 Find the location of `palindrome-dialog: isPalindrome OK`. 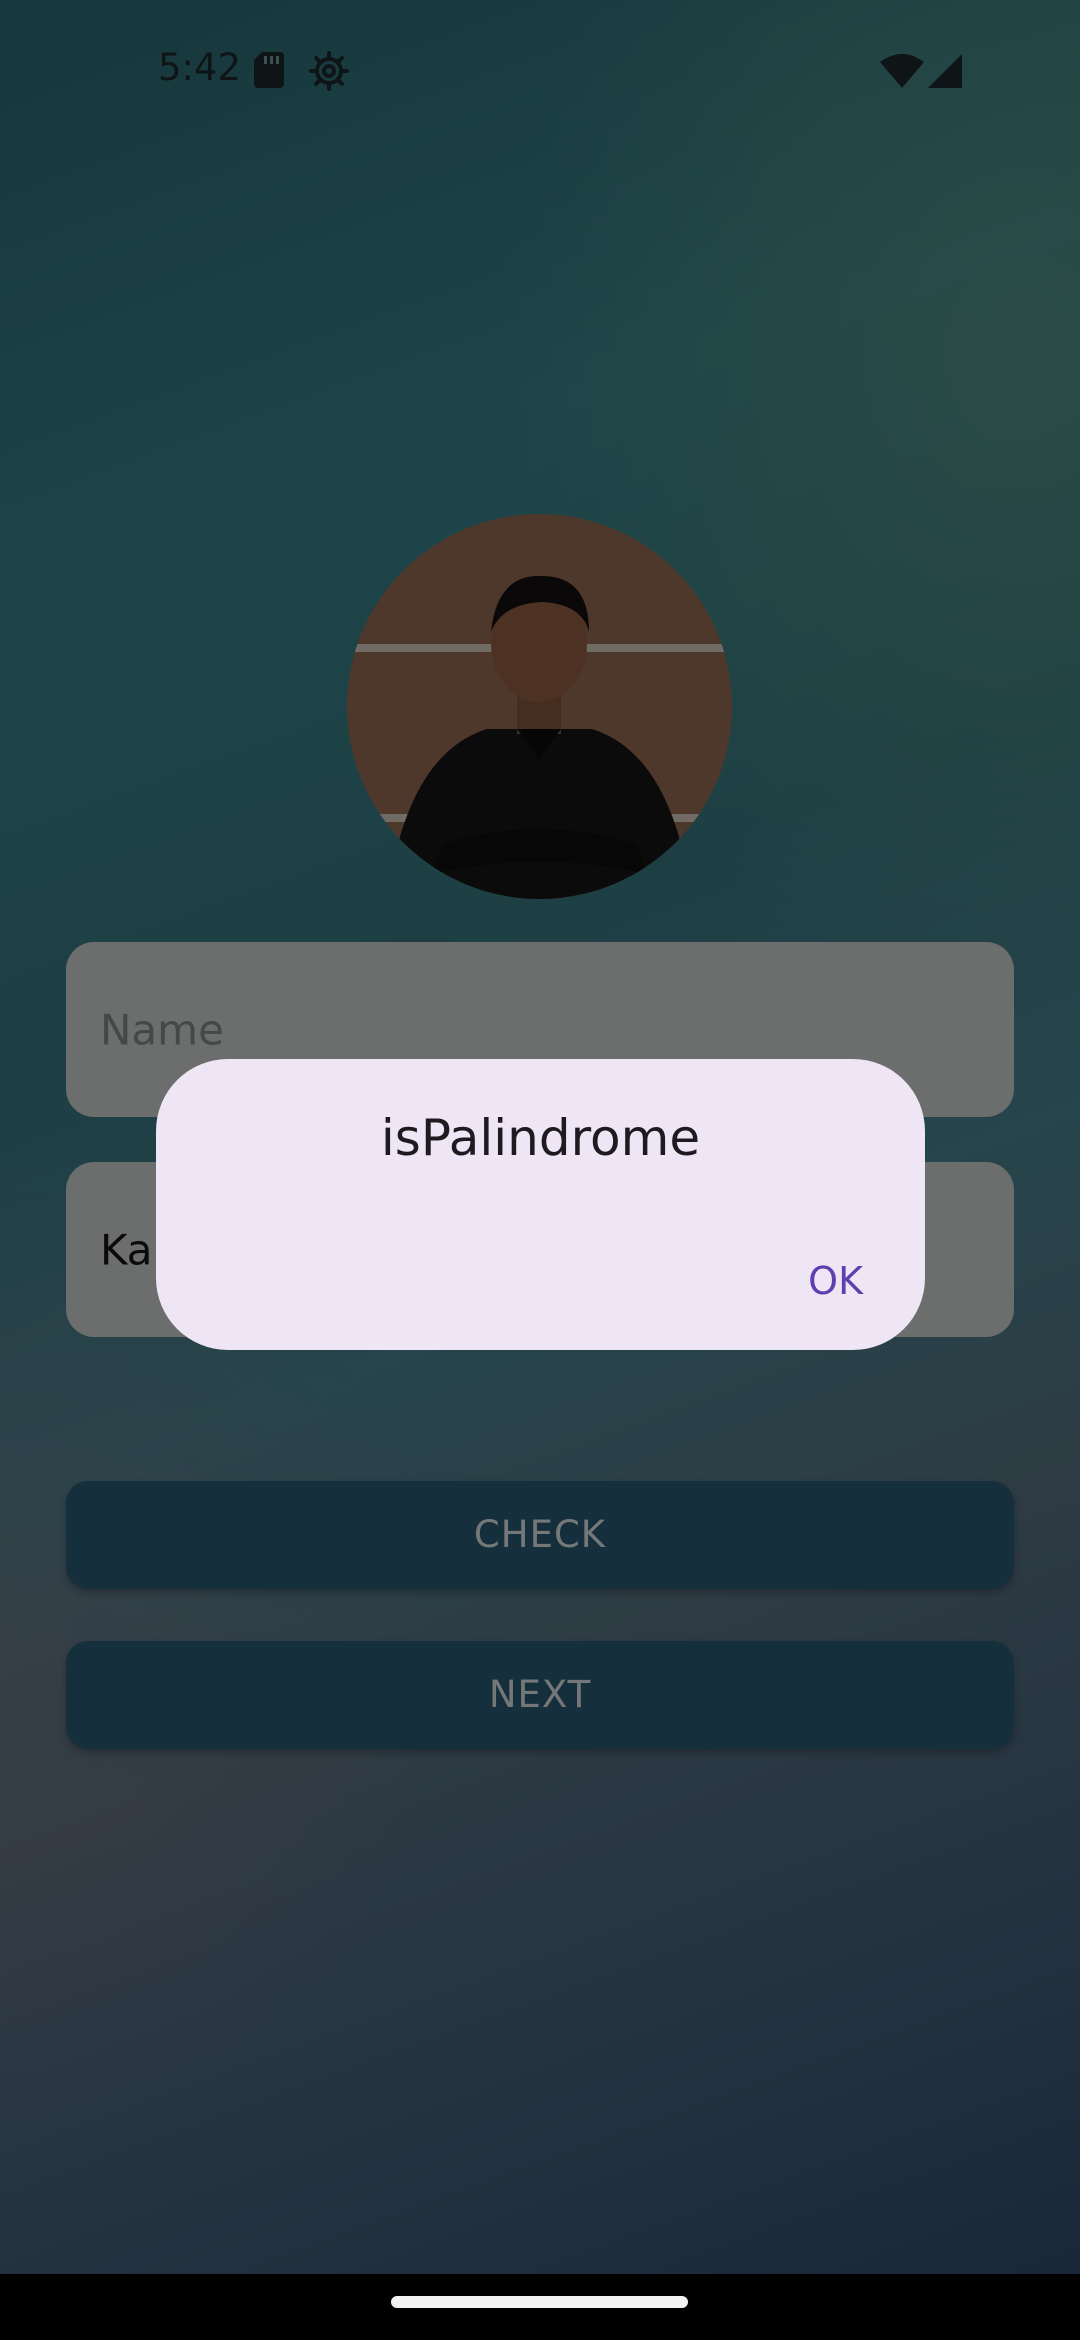

palindrome-dialog: isPalindrome OK is located at coordinates (540, 1204).